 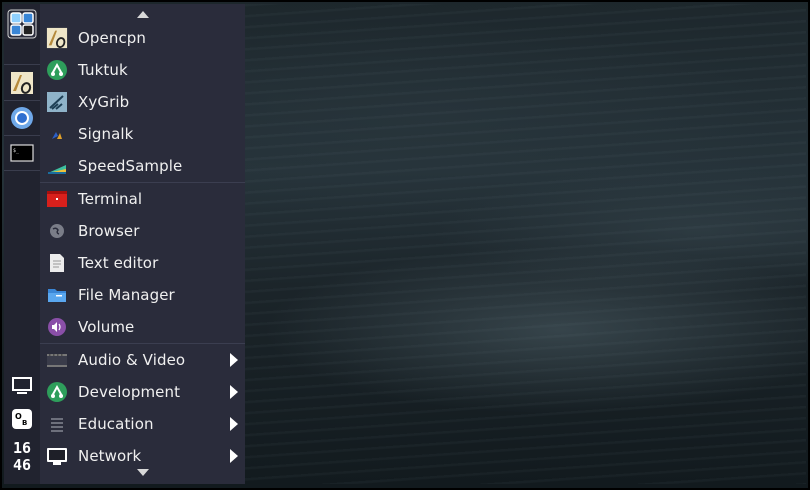 I want to click on show-desktop-button, so click(x=22, y=386).